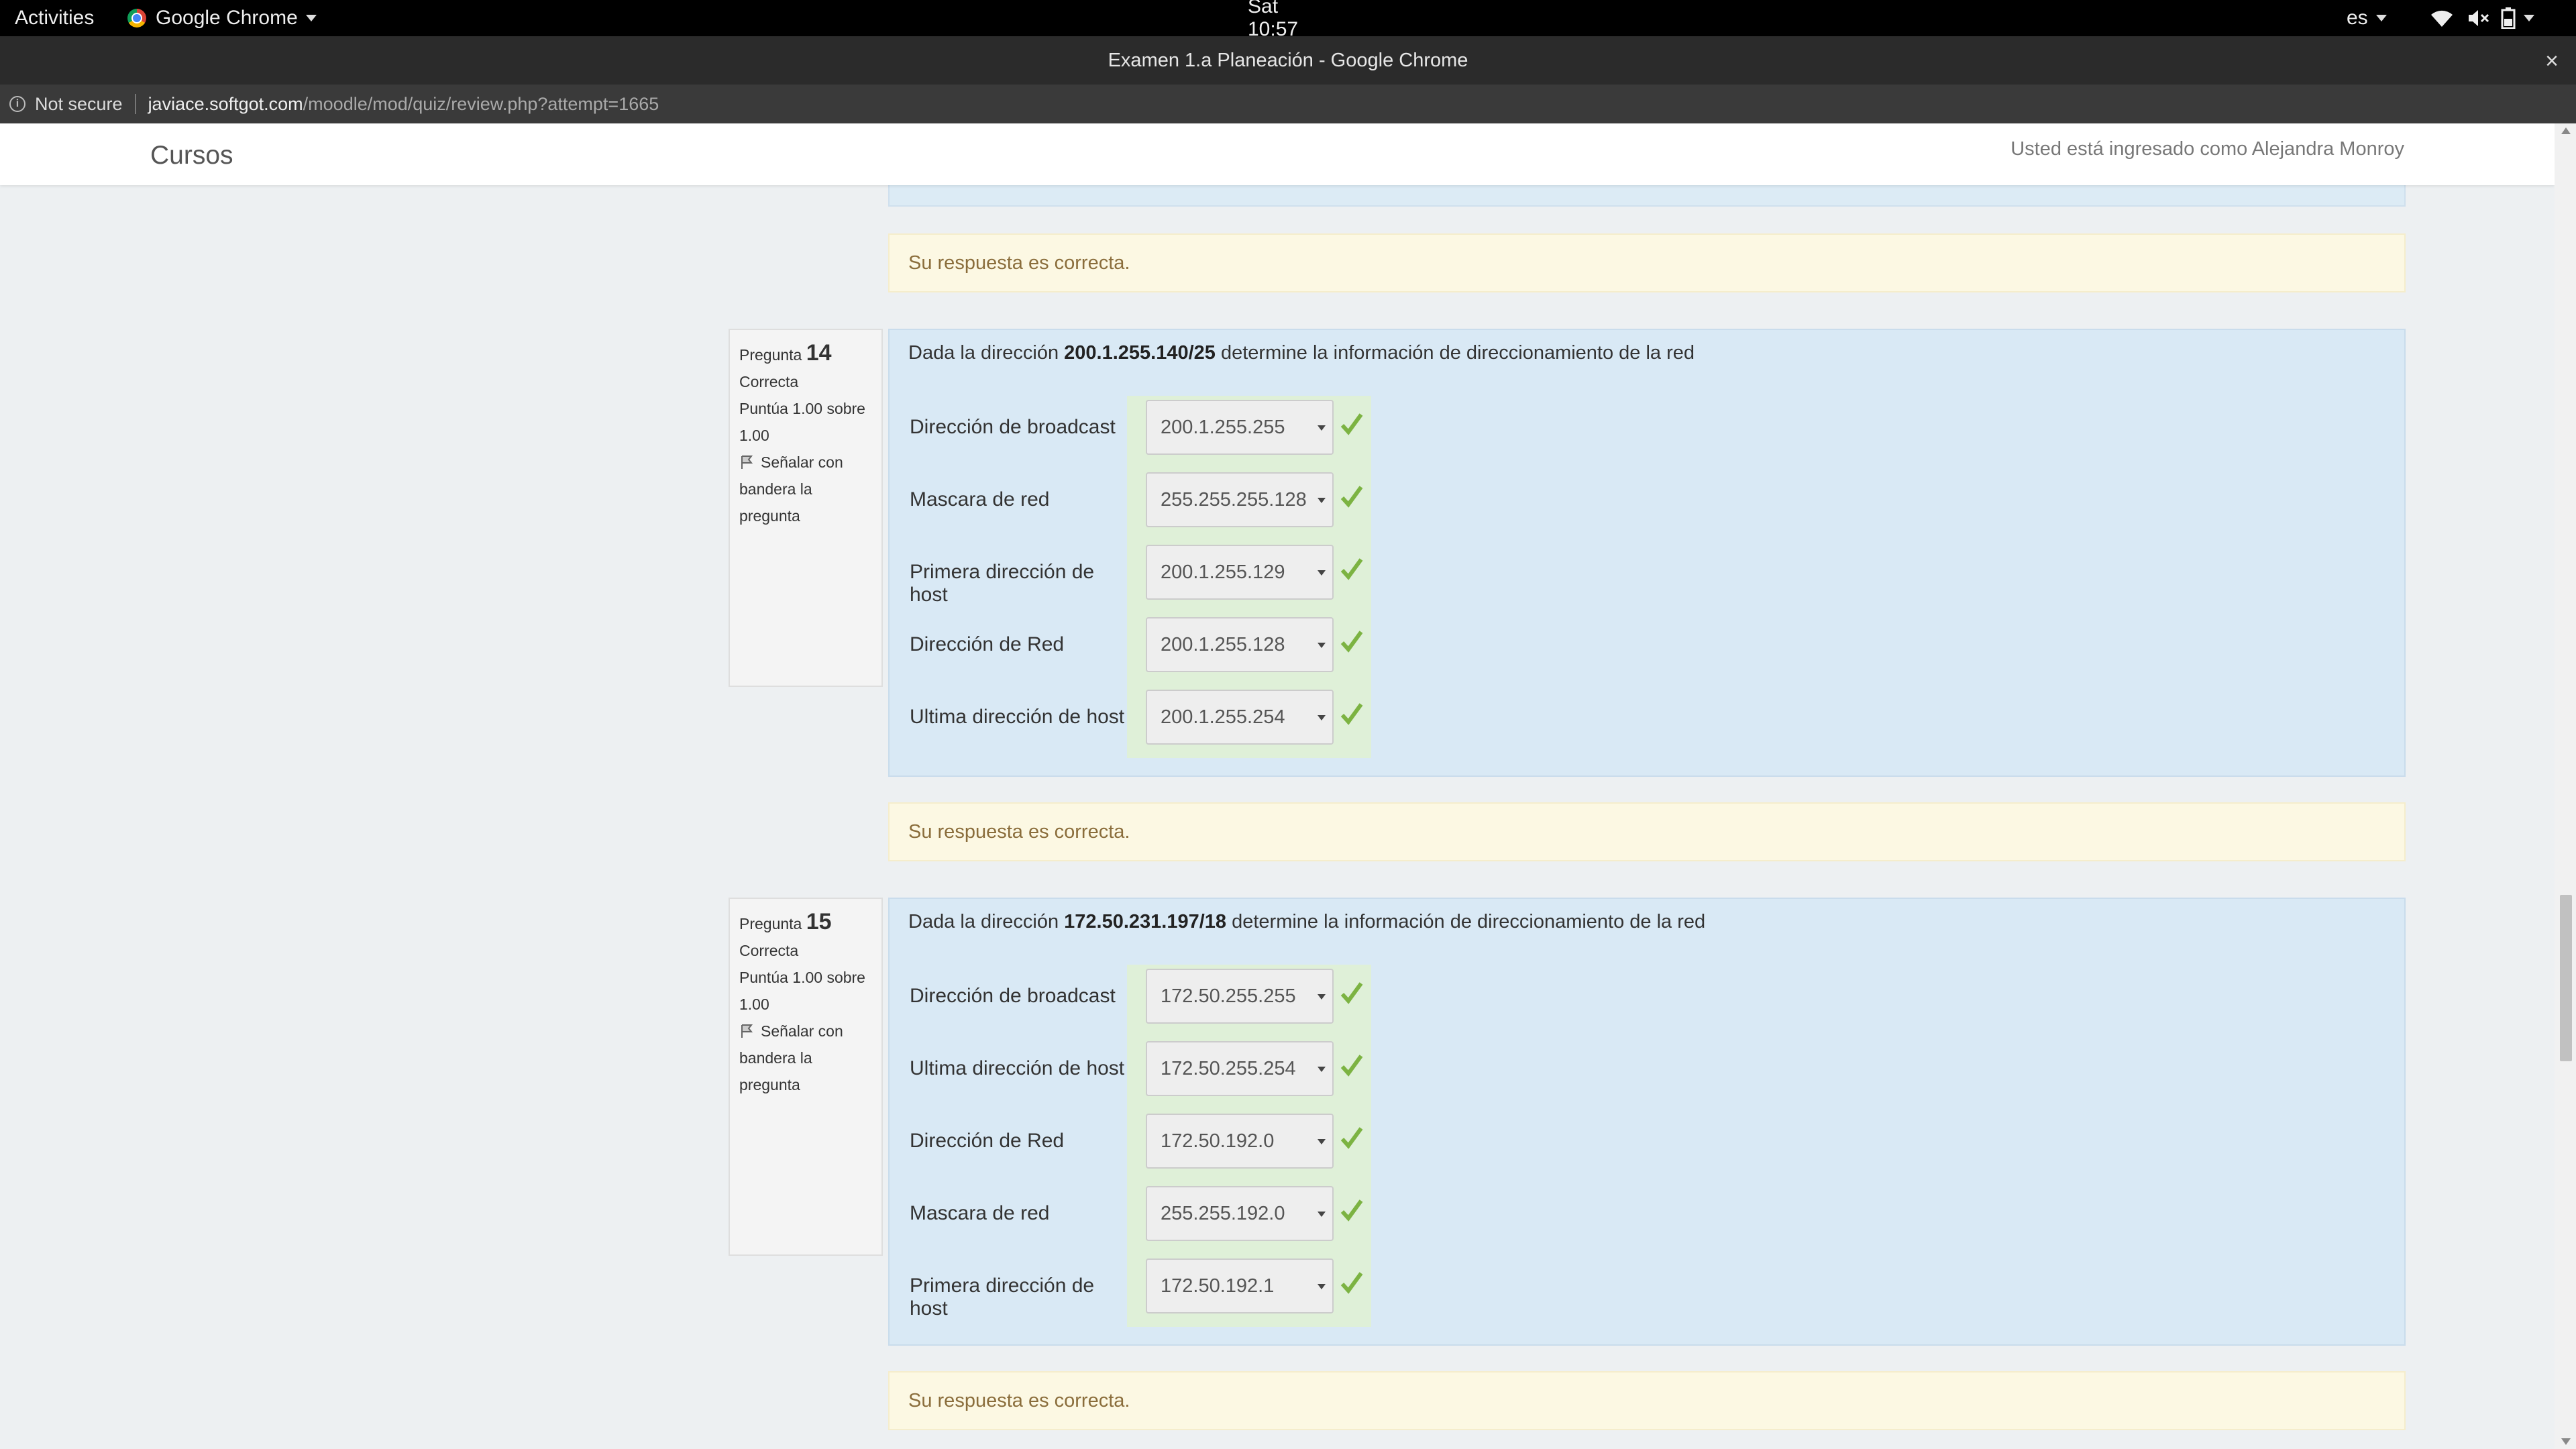 Image resolution: width=2576 pixels, height=1449 pixels. What do you see at coordinates (225, 104) in the screenshot?
I see `url-host: javiace.softgot.com` at bounding box center [225, 104].